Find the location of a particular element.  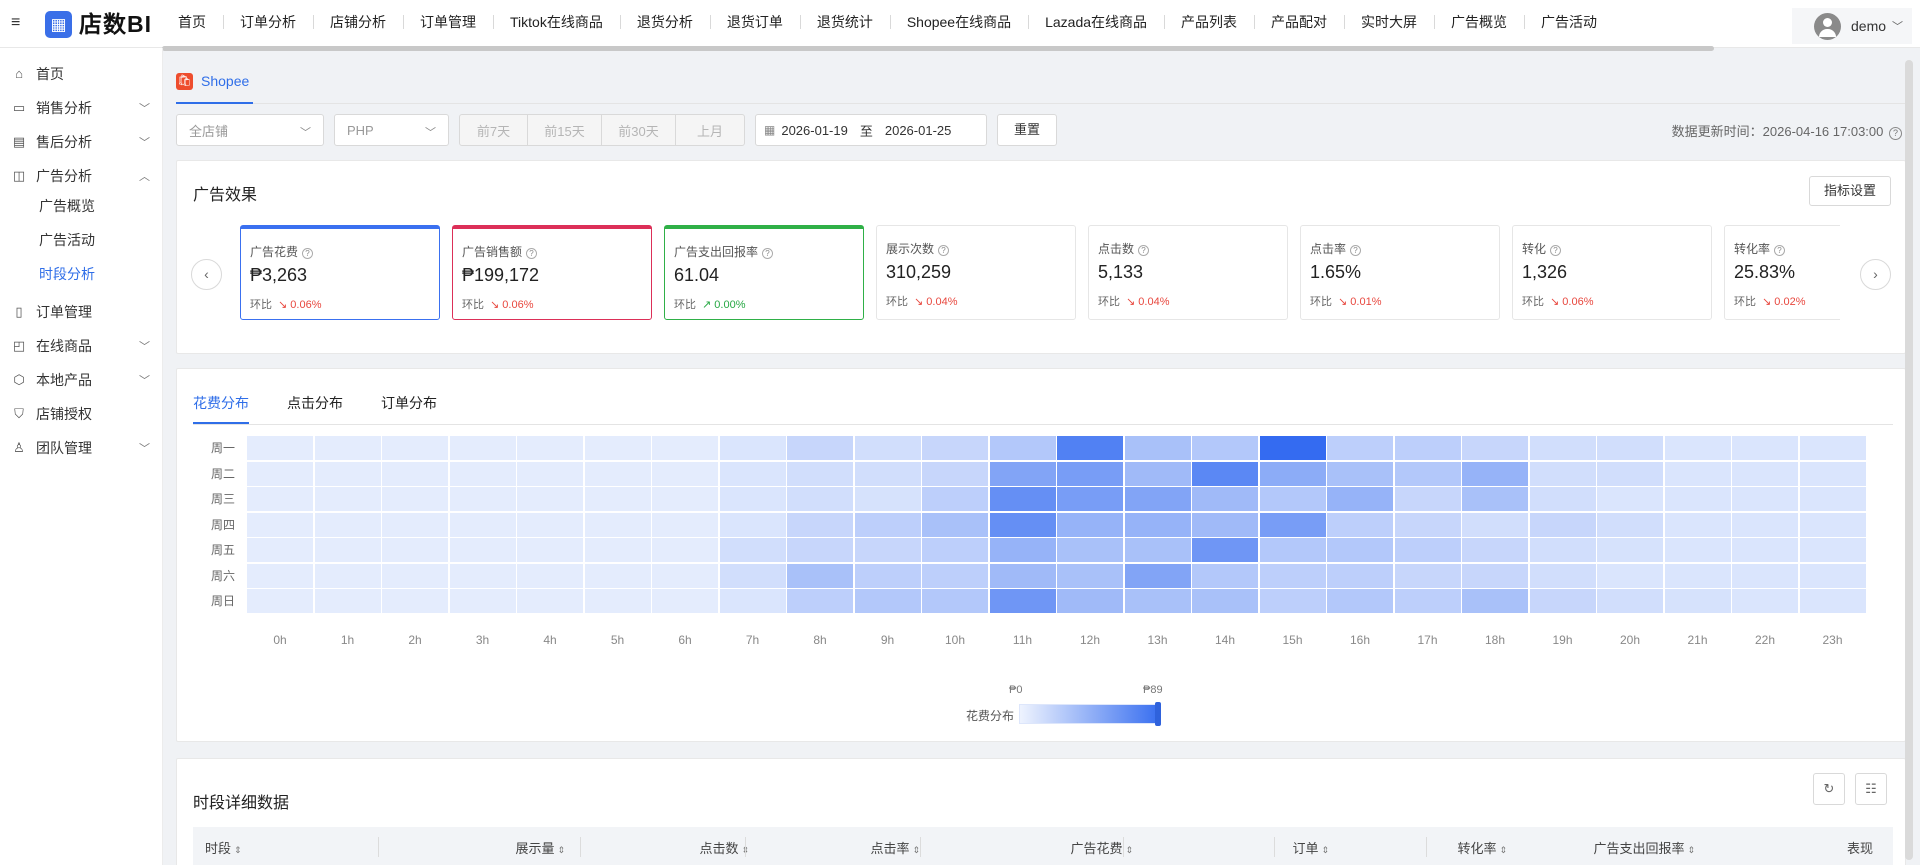

quick-range-button: 上月 is located at coordinates (710, 130).